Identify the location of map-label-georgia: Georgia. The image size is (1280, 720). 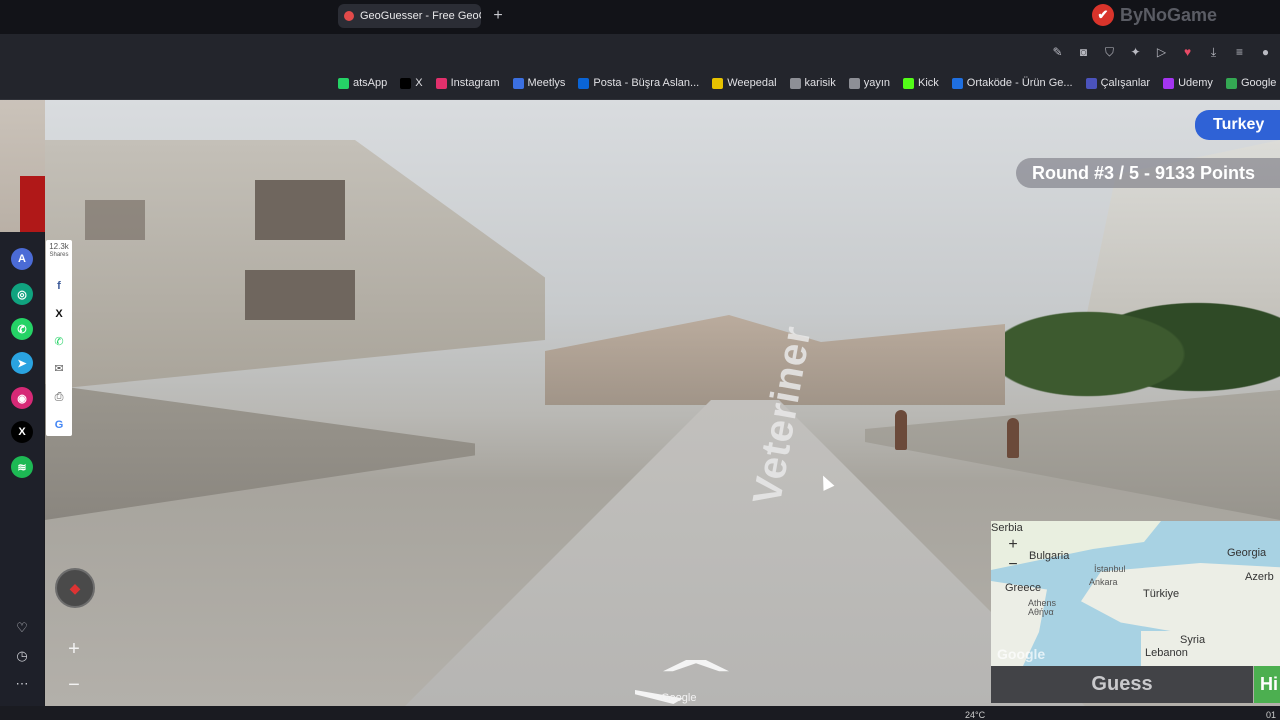
(1247, 553).